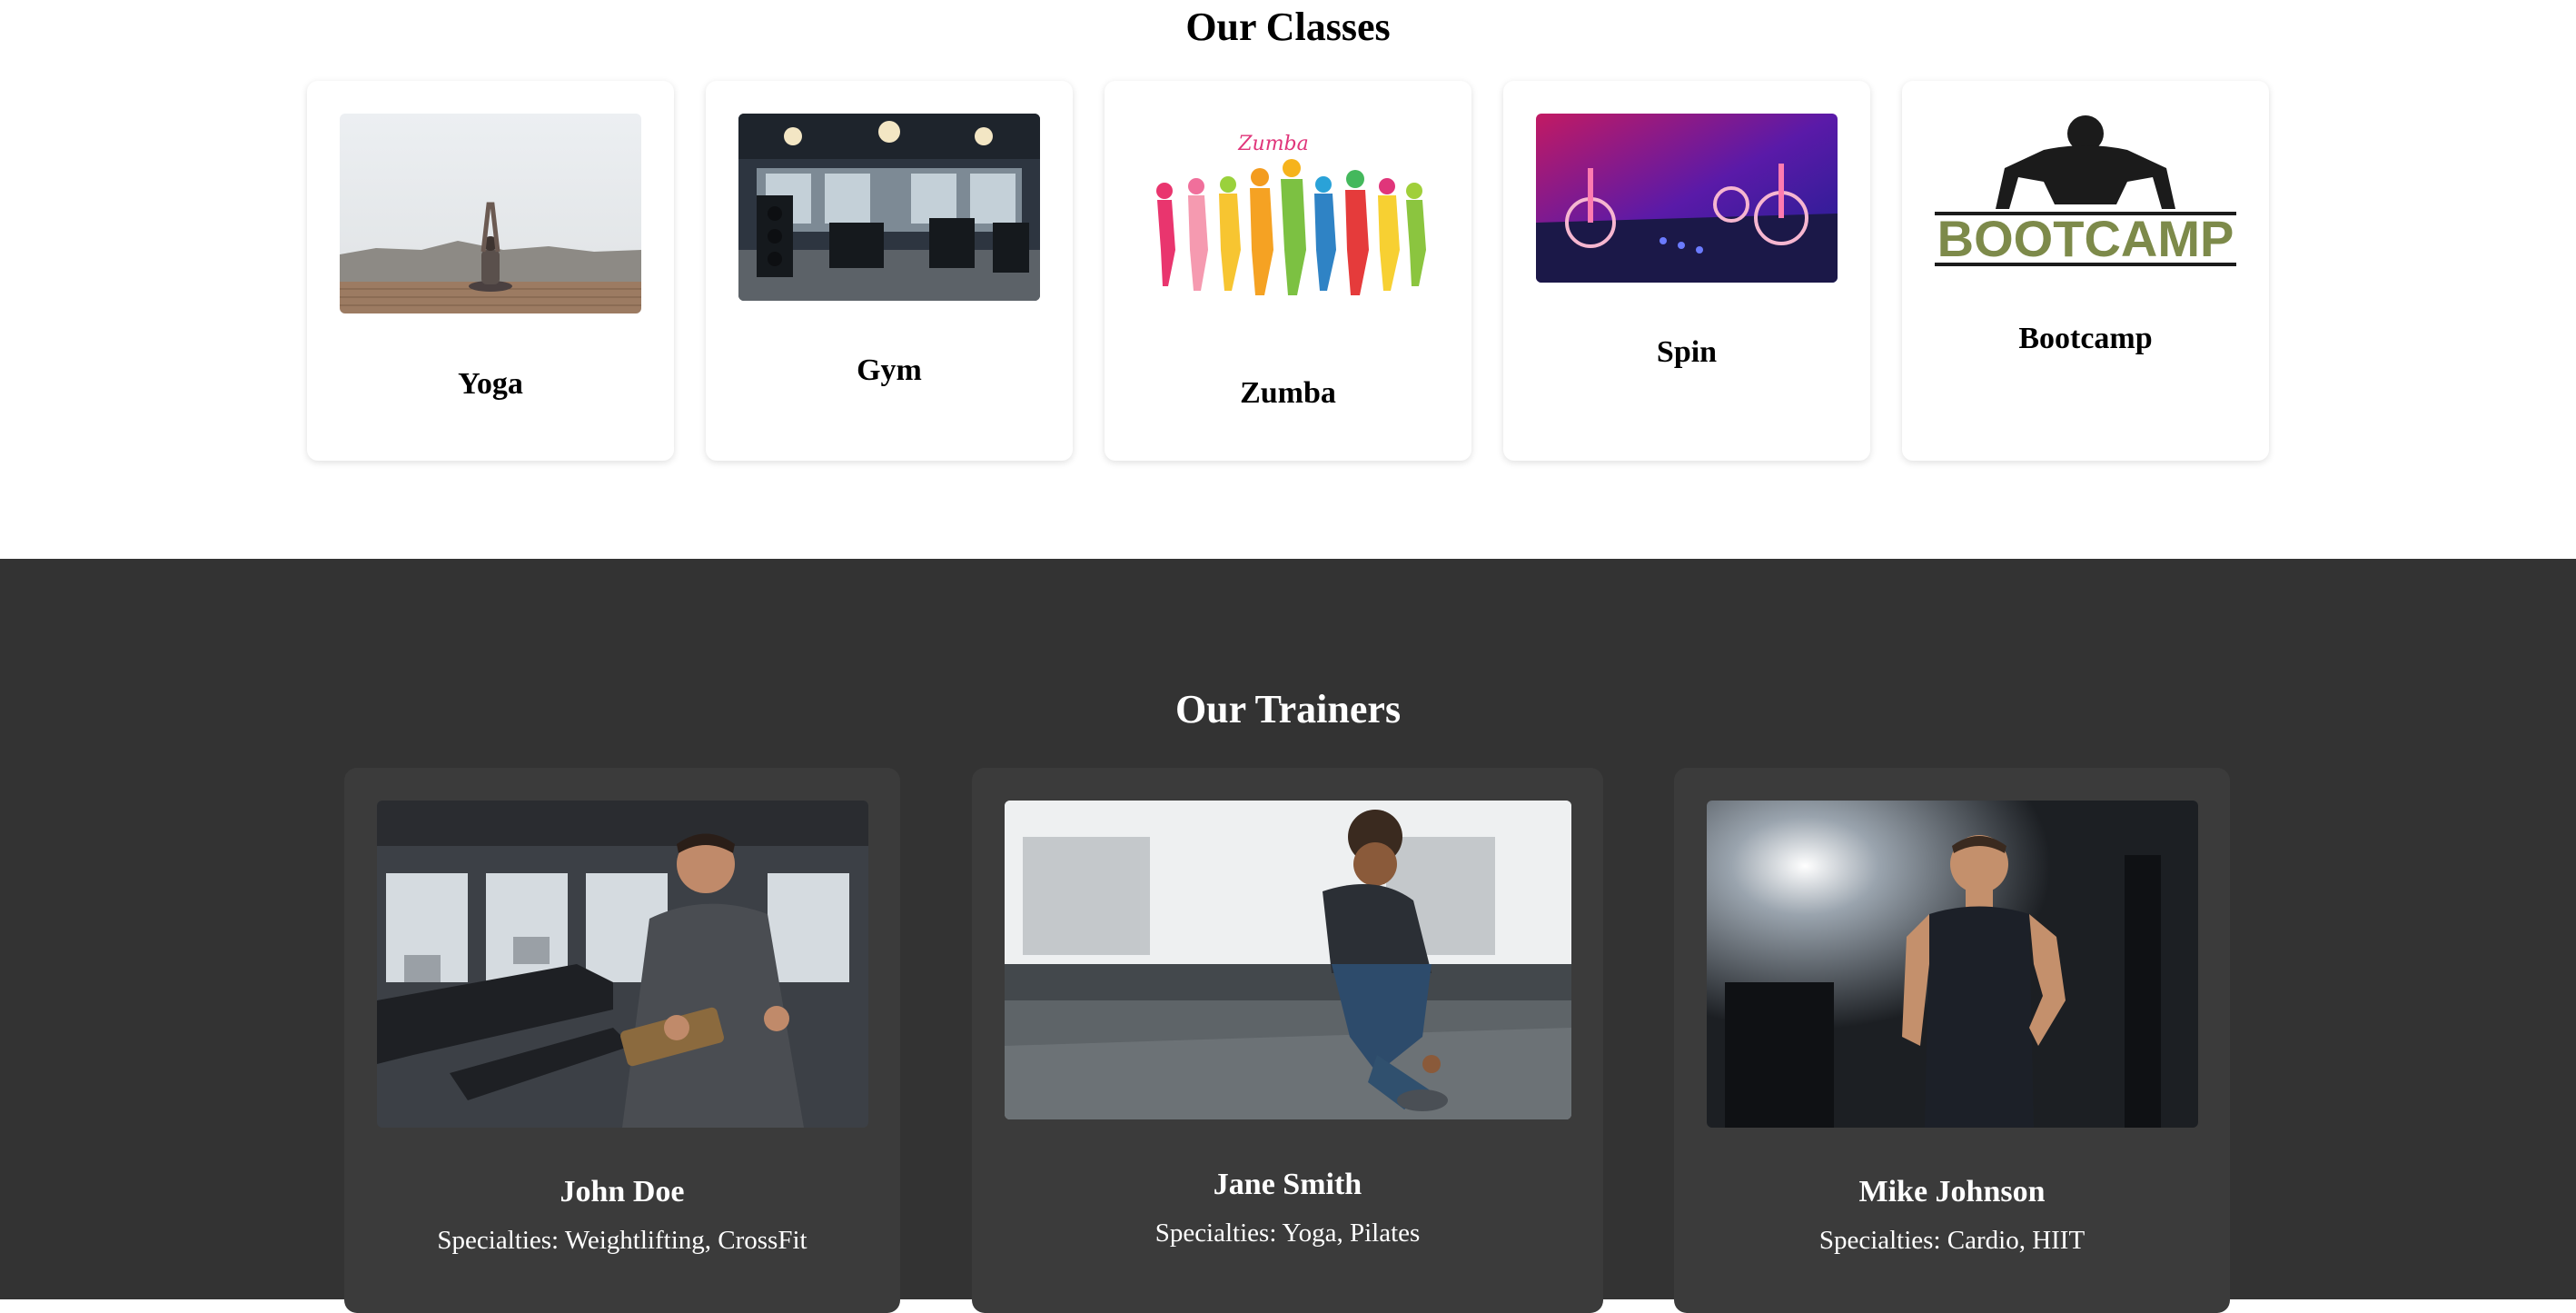 This screenshot has width=2576, height=1313. Describe the element at coordinates (1288, 393) in the screenshot. I see `class-name: Zumba` at that location.